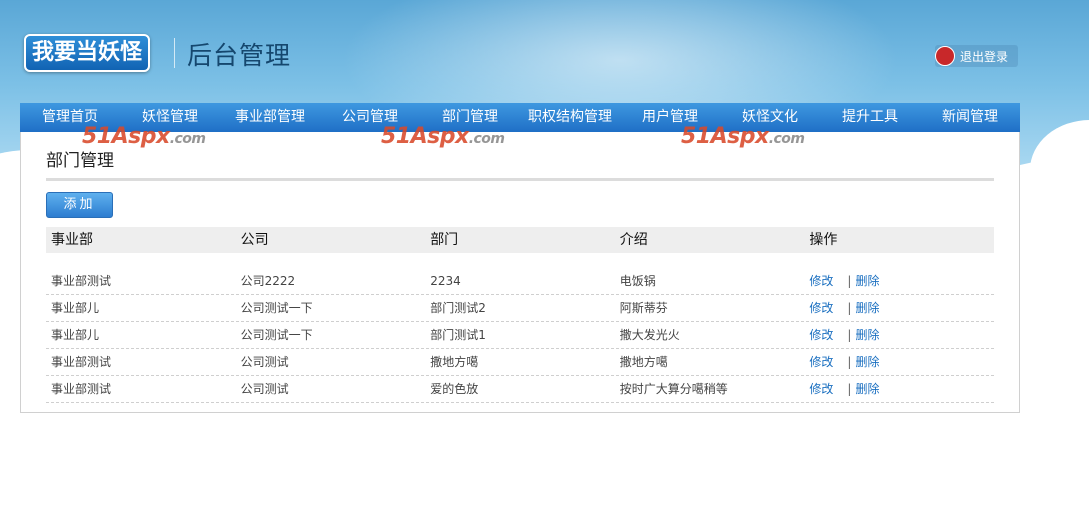 The width and height of the screenshot is (1089, 521). Describe the element at coordinates (79, 205) in the screenshot. I see `add-button: 添加` at that location.